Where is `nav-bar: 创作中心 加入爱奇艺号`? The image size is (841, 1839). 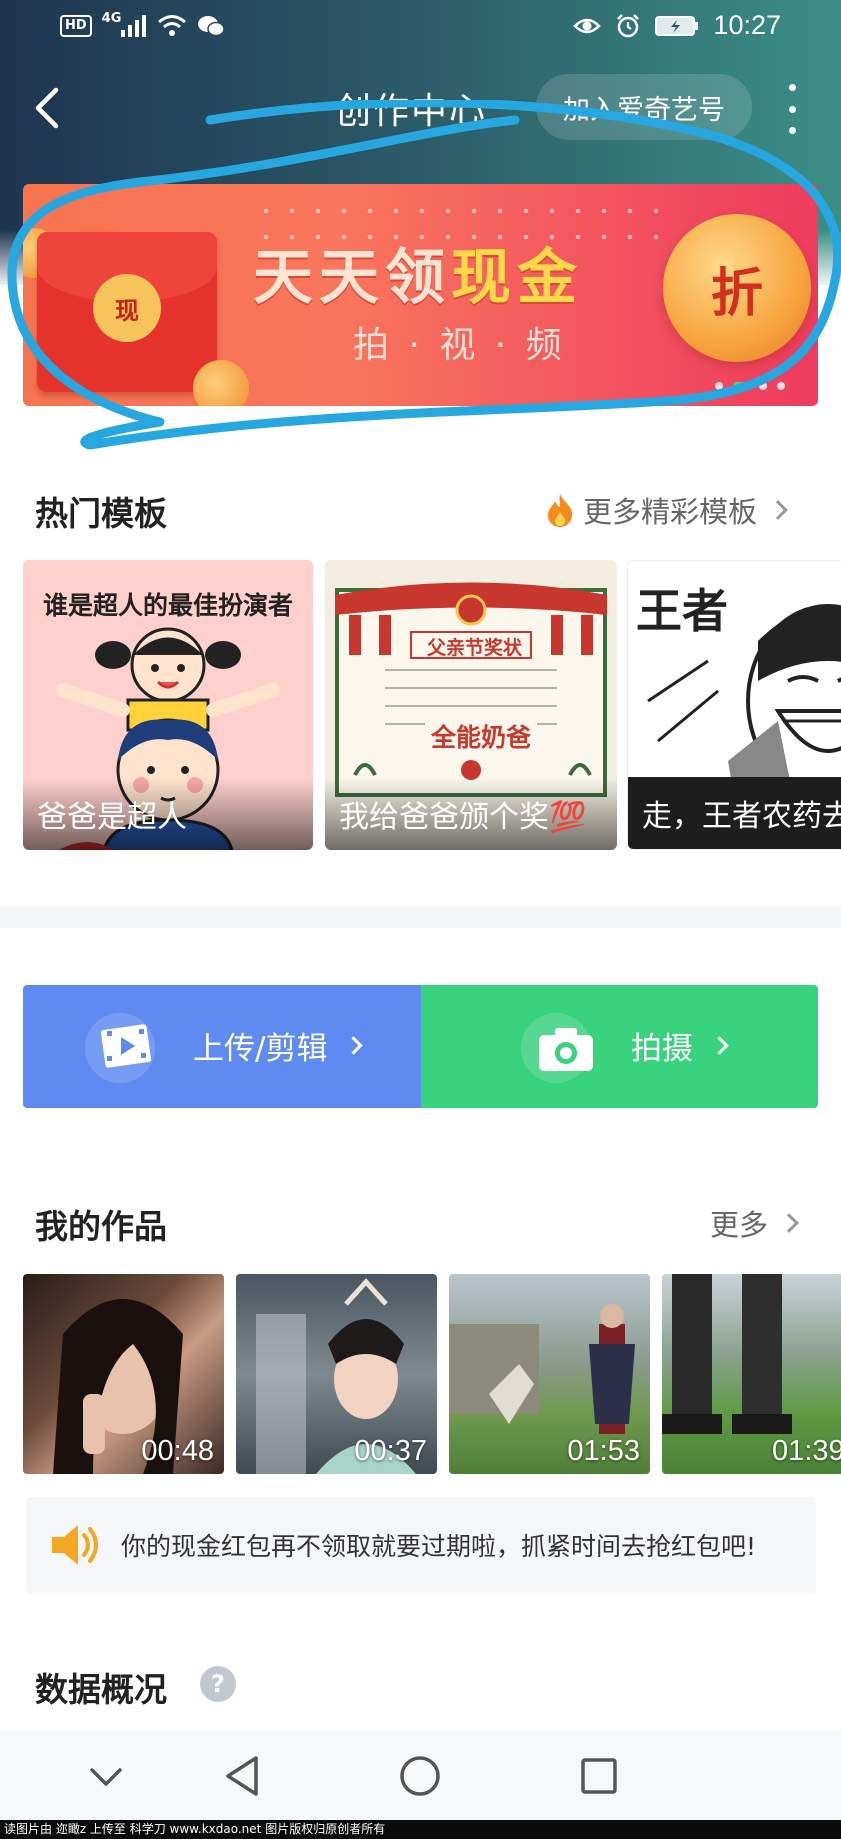 nav-bar: 创作中心 加入爱奇艺号 is located at coordinates (420, 110).